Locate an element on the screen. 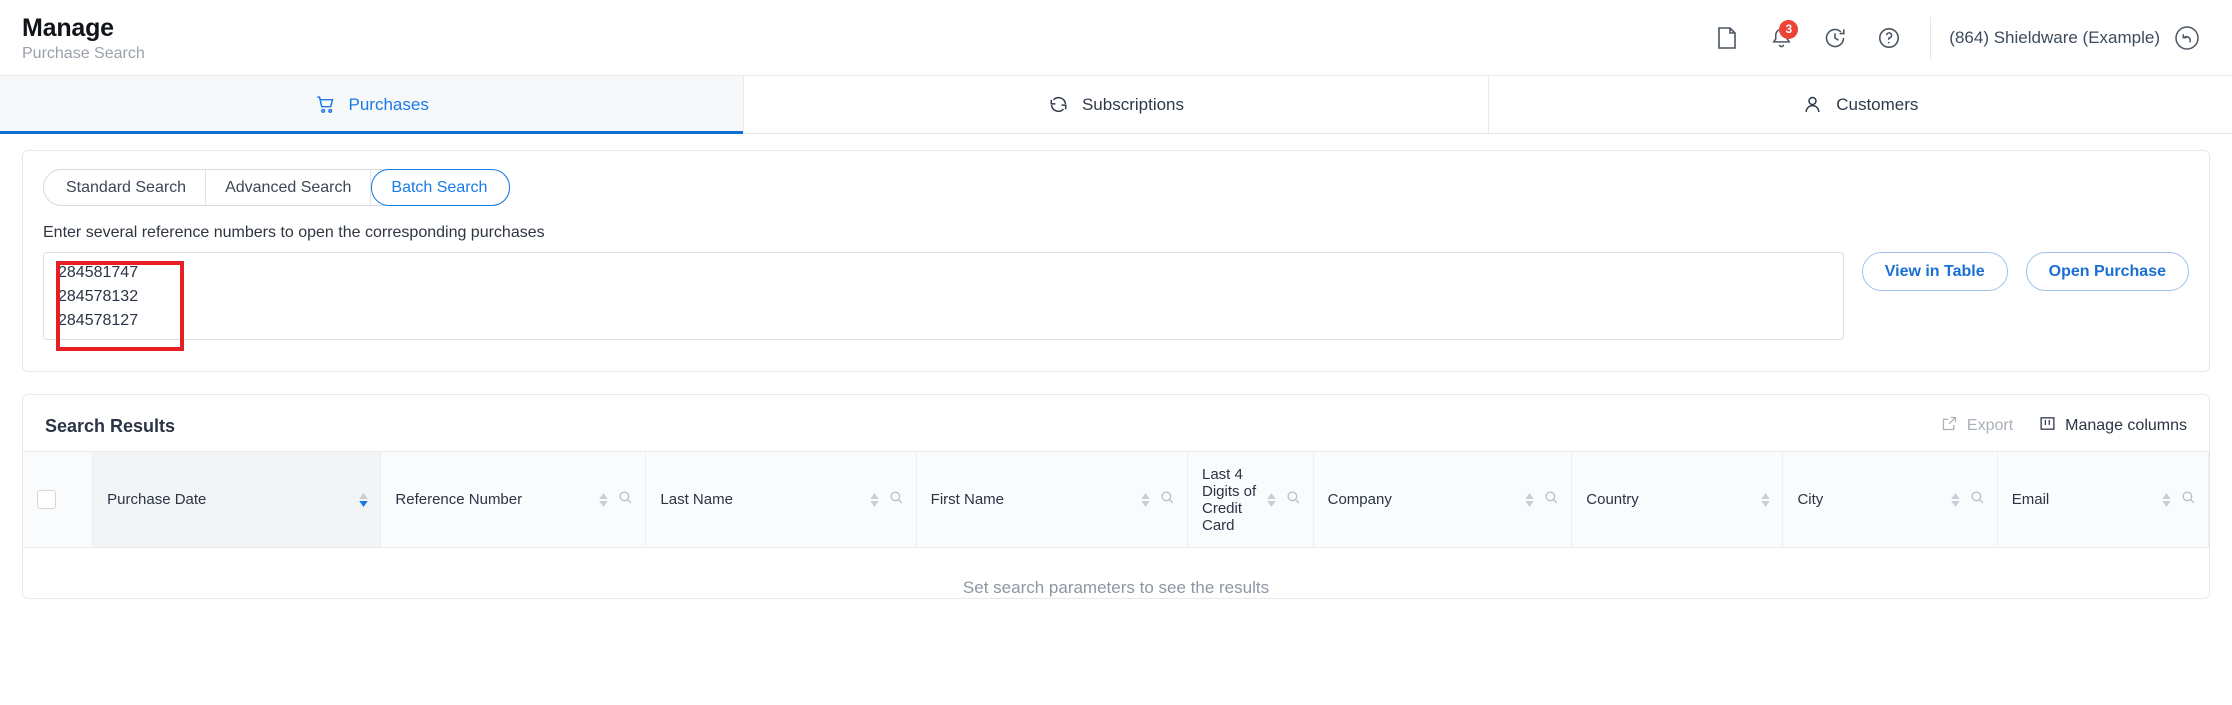  export-button: Export is located at coordinates (1977, 426).